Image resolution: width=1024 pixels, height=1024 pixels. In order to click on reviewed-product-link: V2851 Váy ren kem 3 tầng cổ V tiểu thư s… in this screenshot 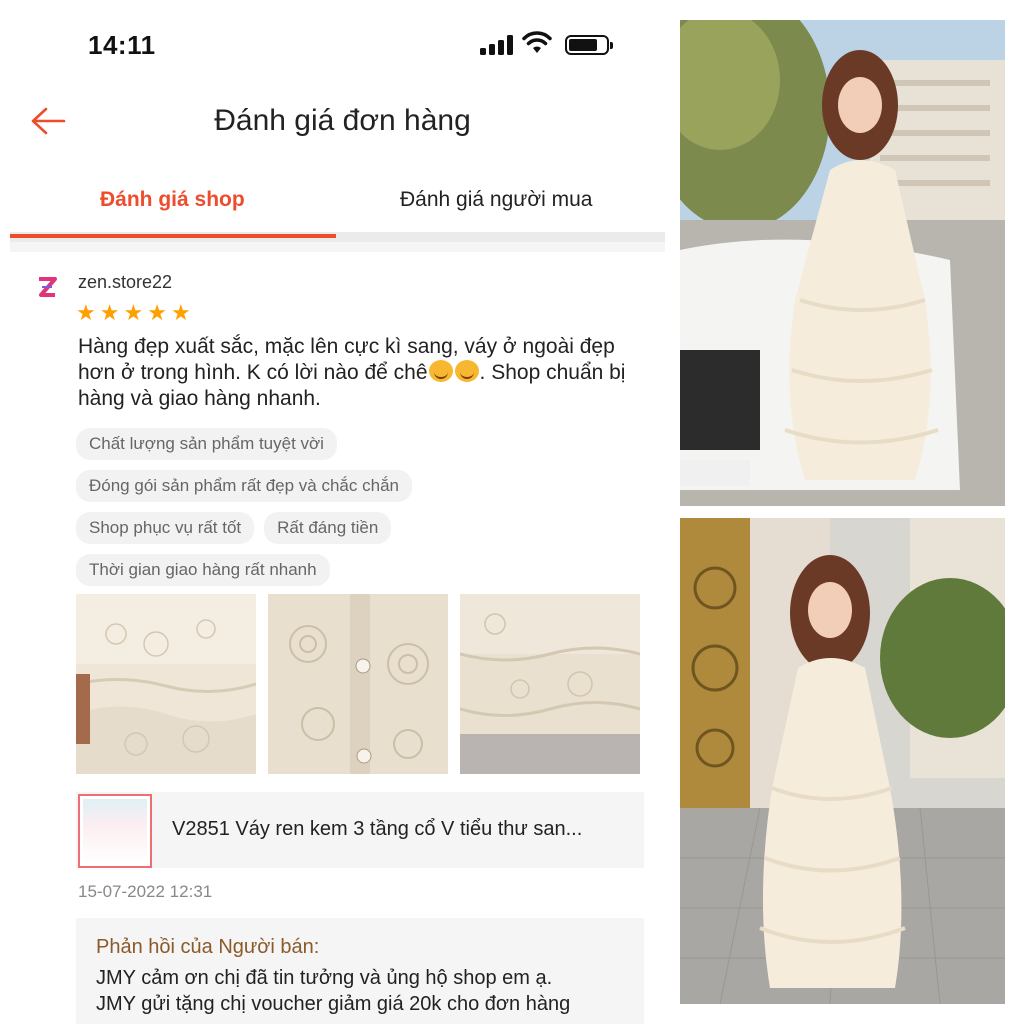, I will do `click(360, 830)`.